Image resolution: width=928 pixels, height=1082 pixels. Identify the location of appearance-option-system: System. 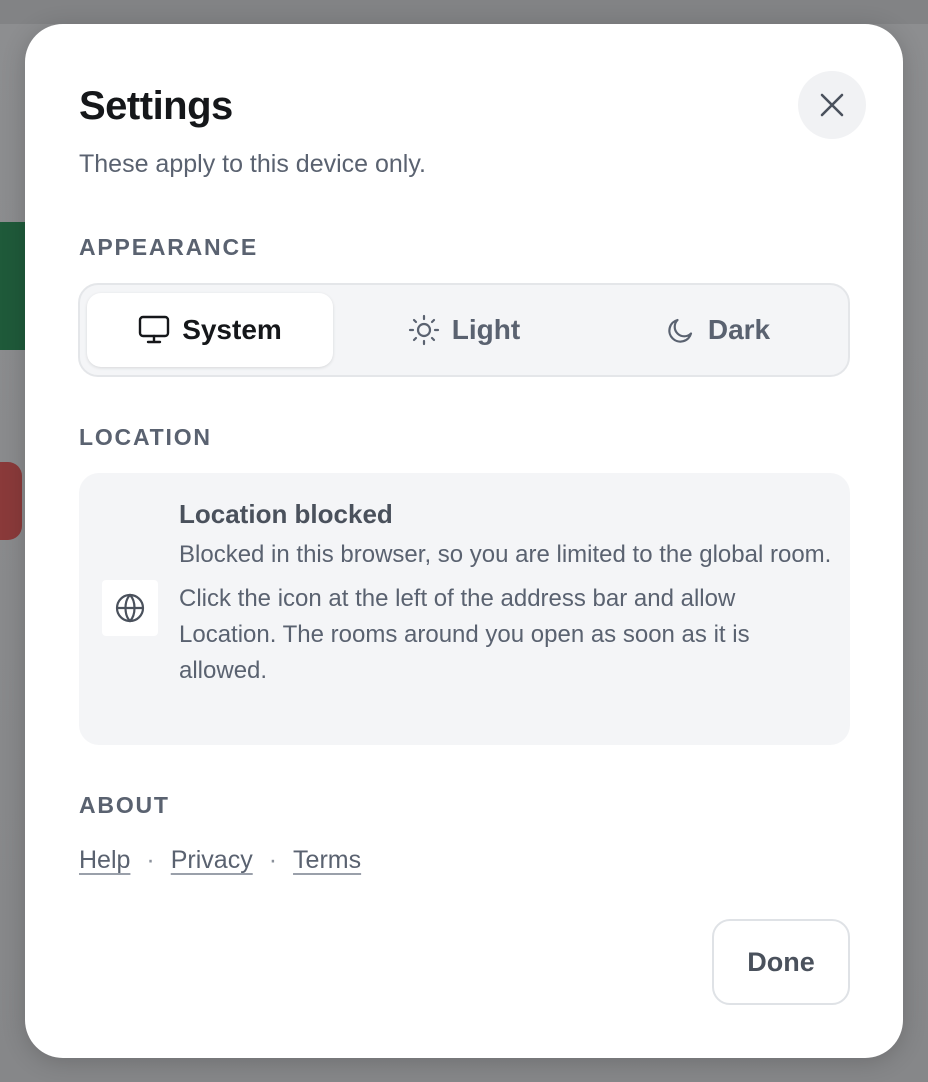
(210, 330).